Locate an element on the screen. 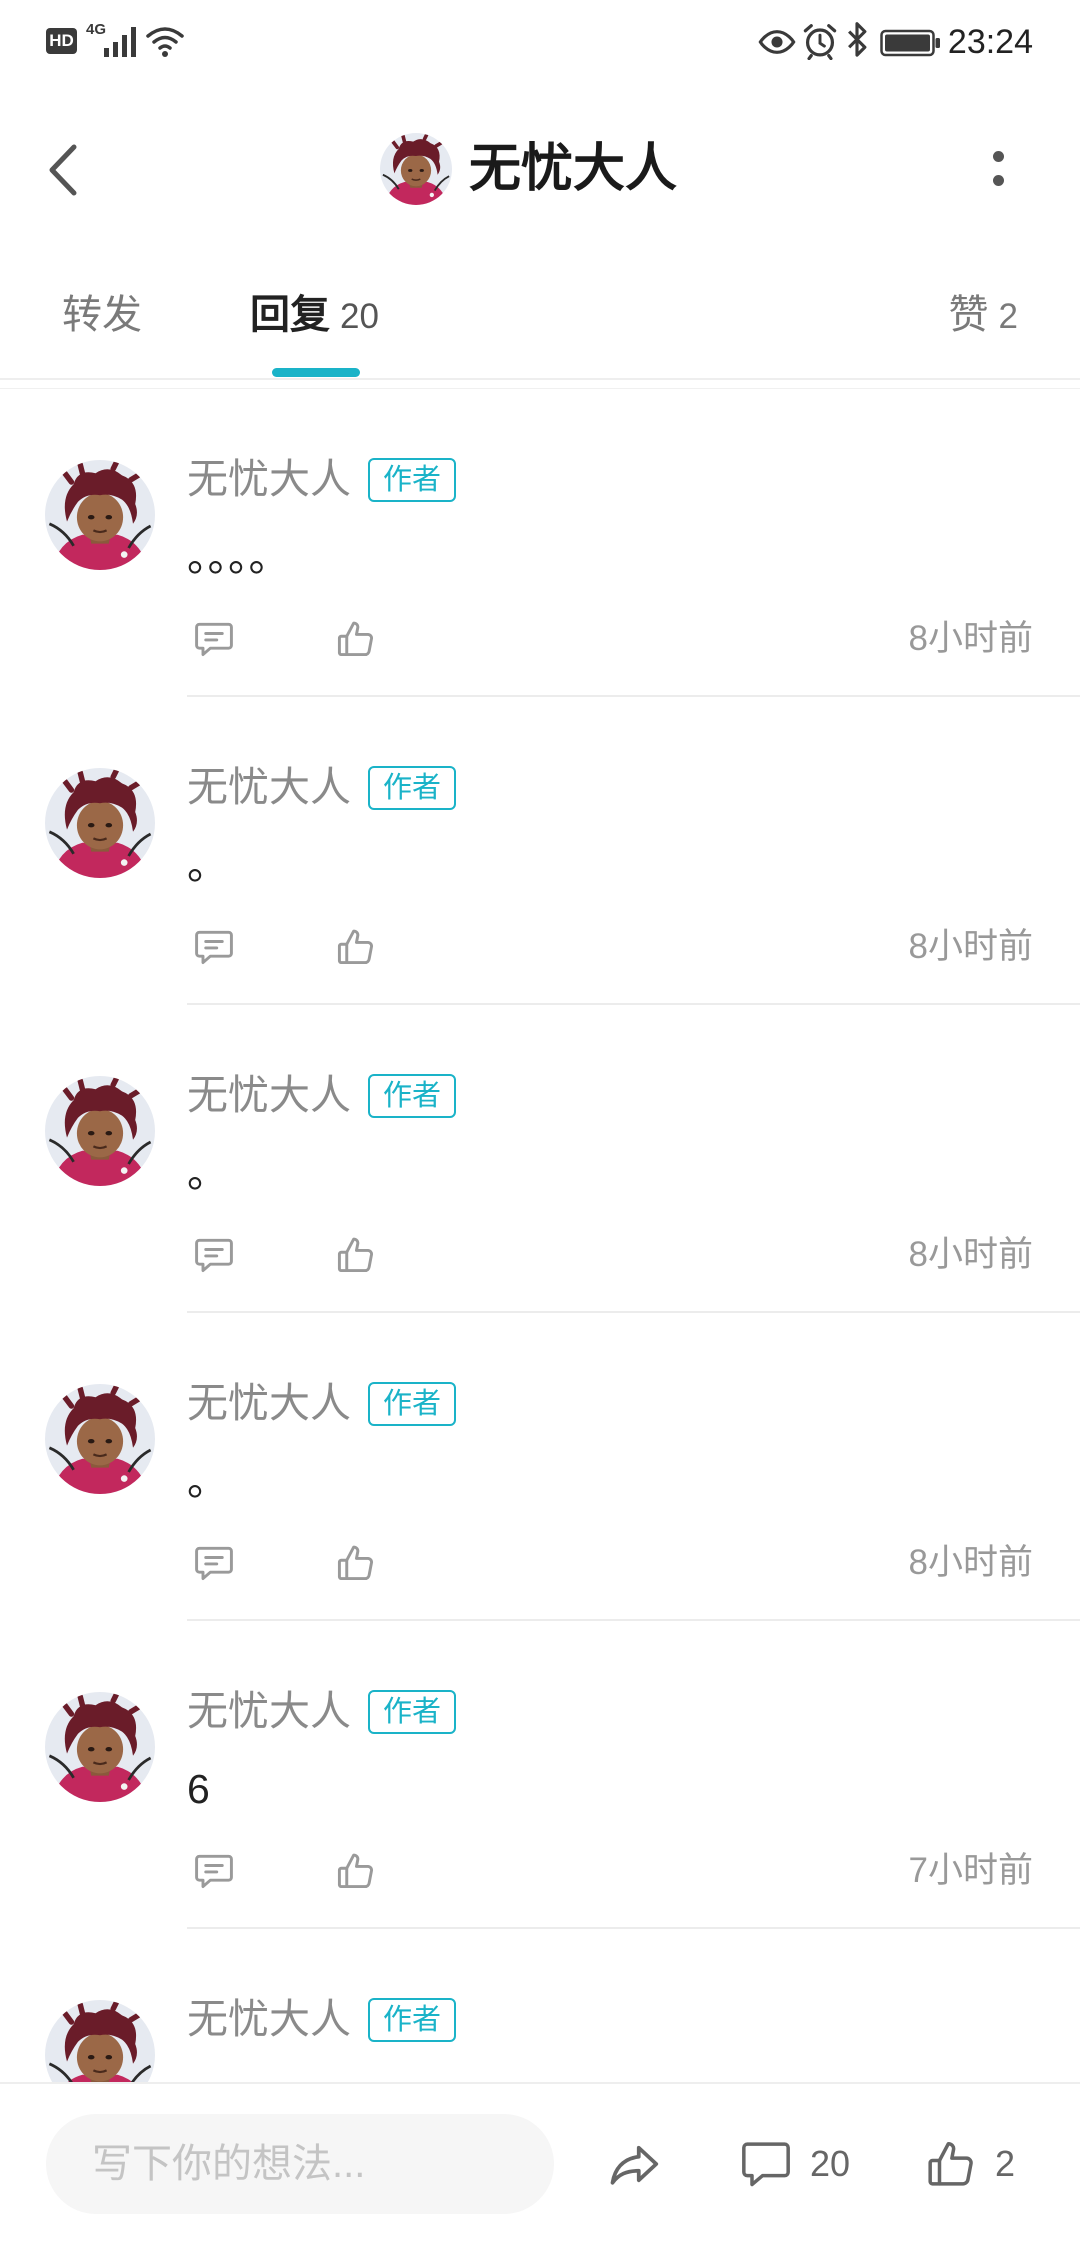  like-button: 2 is located at coordinates (977, 2164).